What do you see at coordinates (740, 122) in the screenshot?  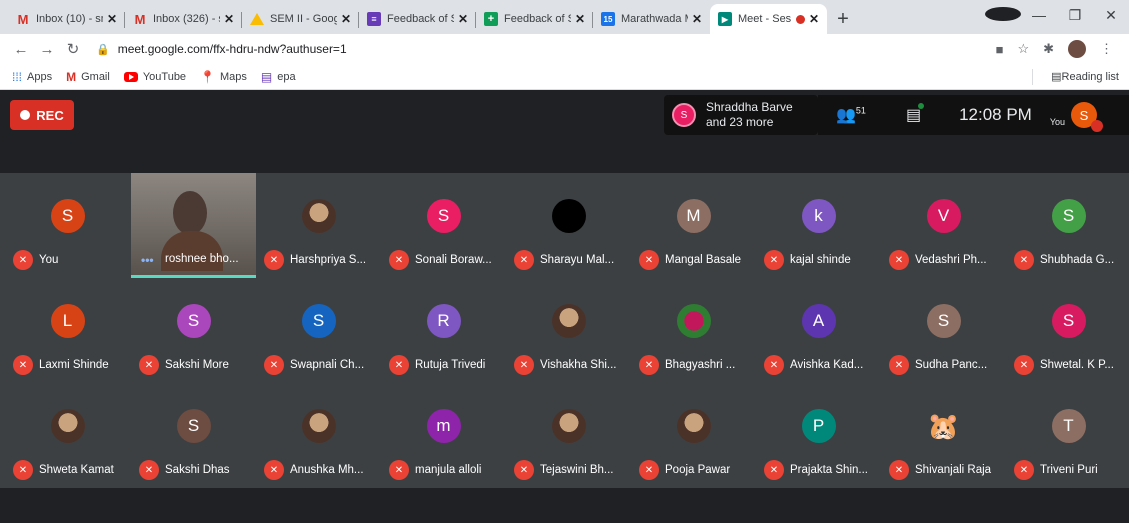 I see `presenter-more: and 23 more` at bounding box center [740, 122].